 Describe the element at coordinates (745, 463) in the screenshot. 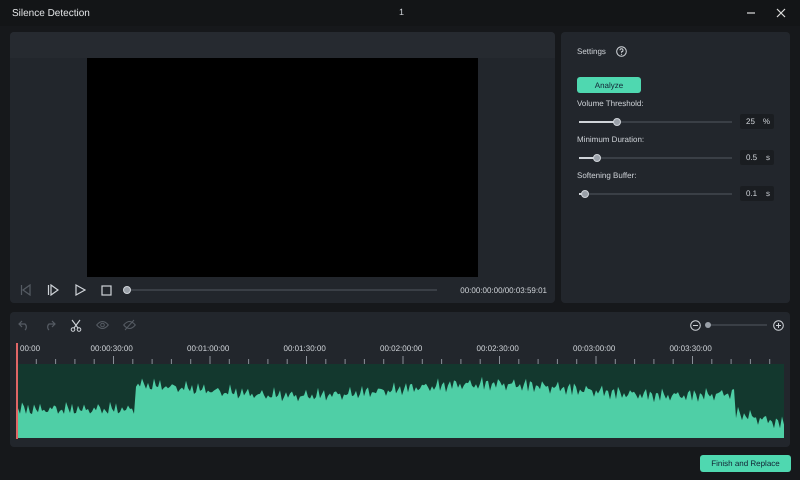

I see `finish-and-replace-button: Finish and Replace` at that location.